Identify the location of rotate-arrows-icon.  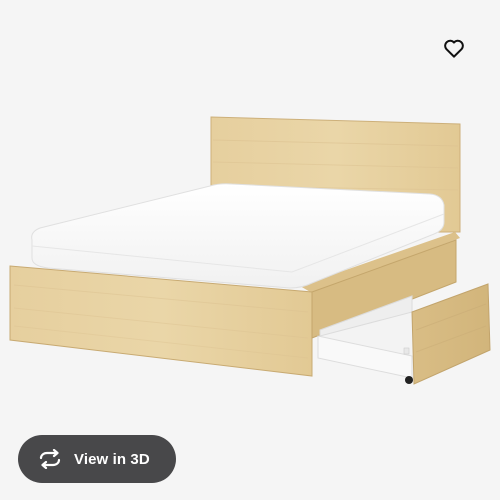
(50, 459).